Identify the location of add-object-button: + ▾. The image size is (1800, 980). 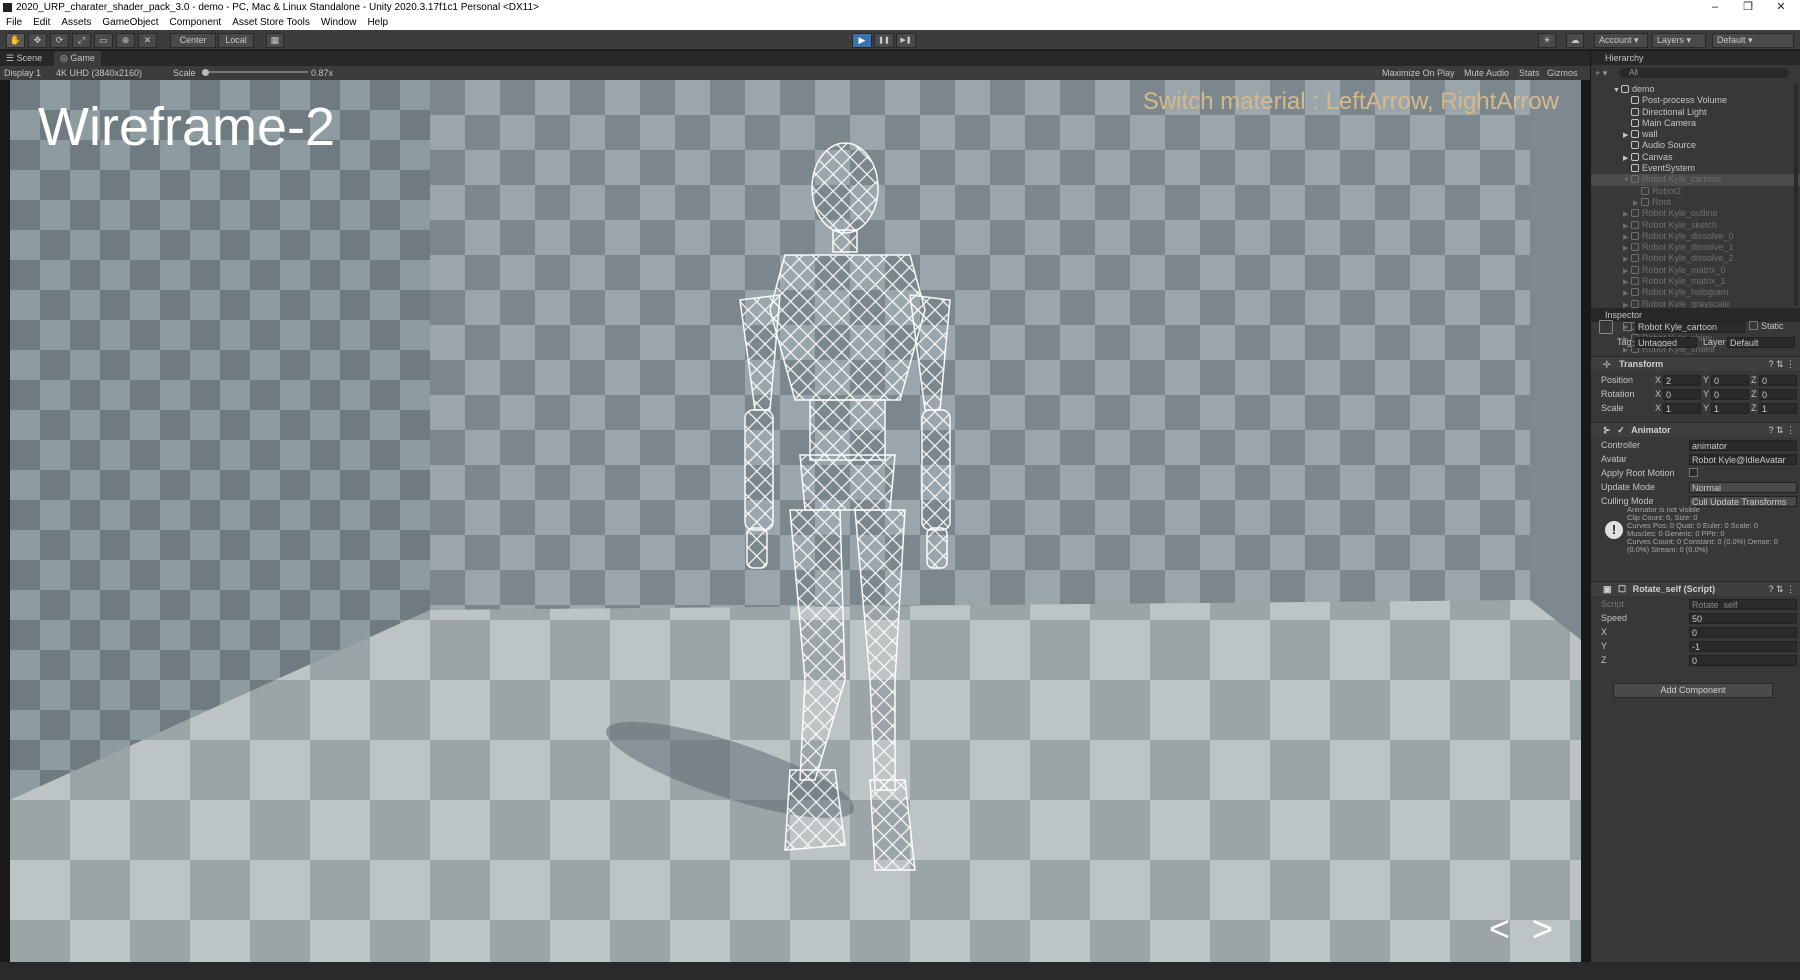
(1601, 73).